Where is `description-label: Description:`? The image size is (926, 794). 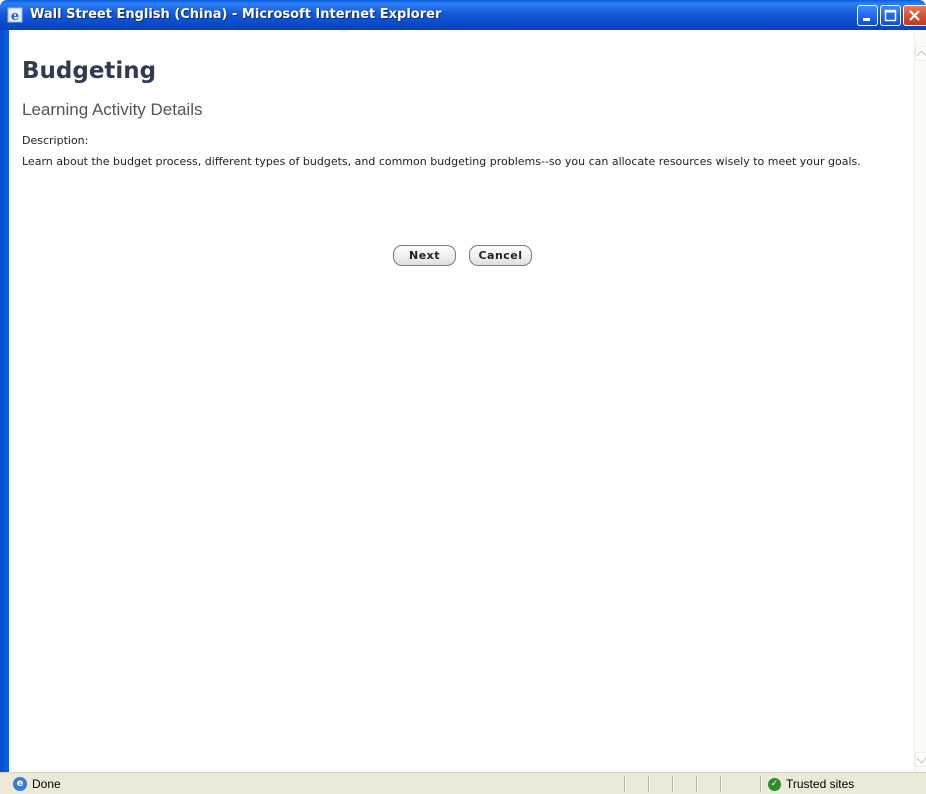
description-label: Description: is located at coordinates (55, 140).